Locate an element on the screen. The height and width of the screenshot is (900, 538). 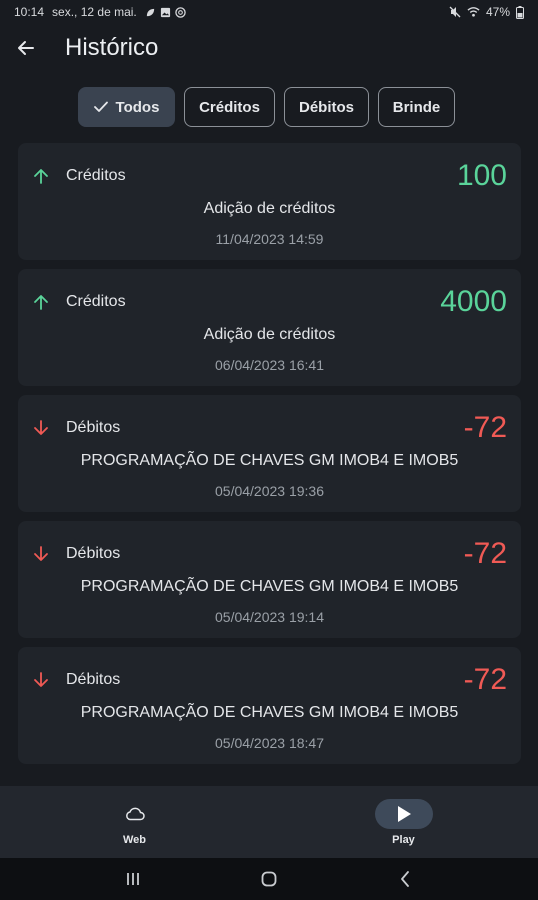
app-bar: Histórico is located at coordinates (269, 48).